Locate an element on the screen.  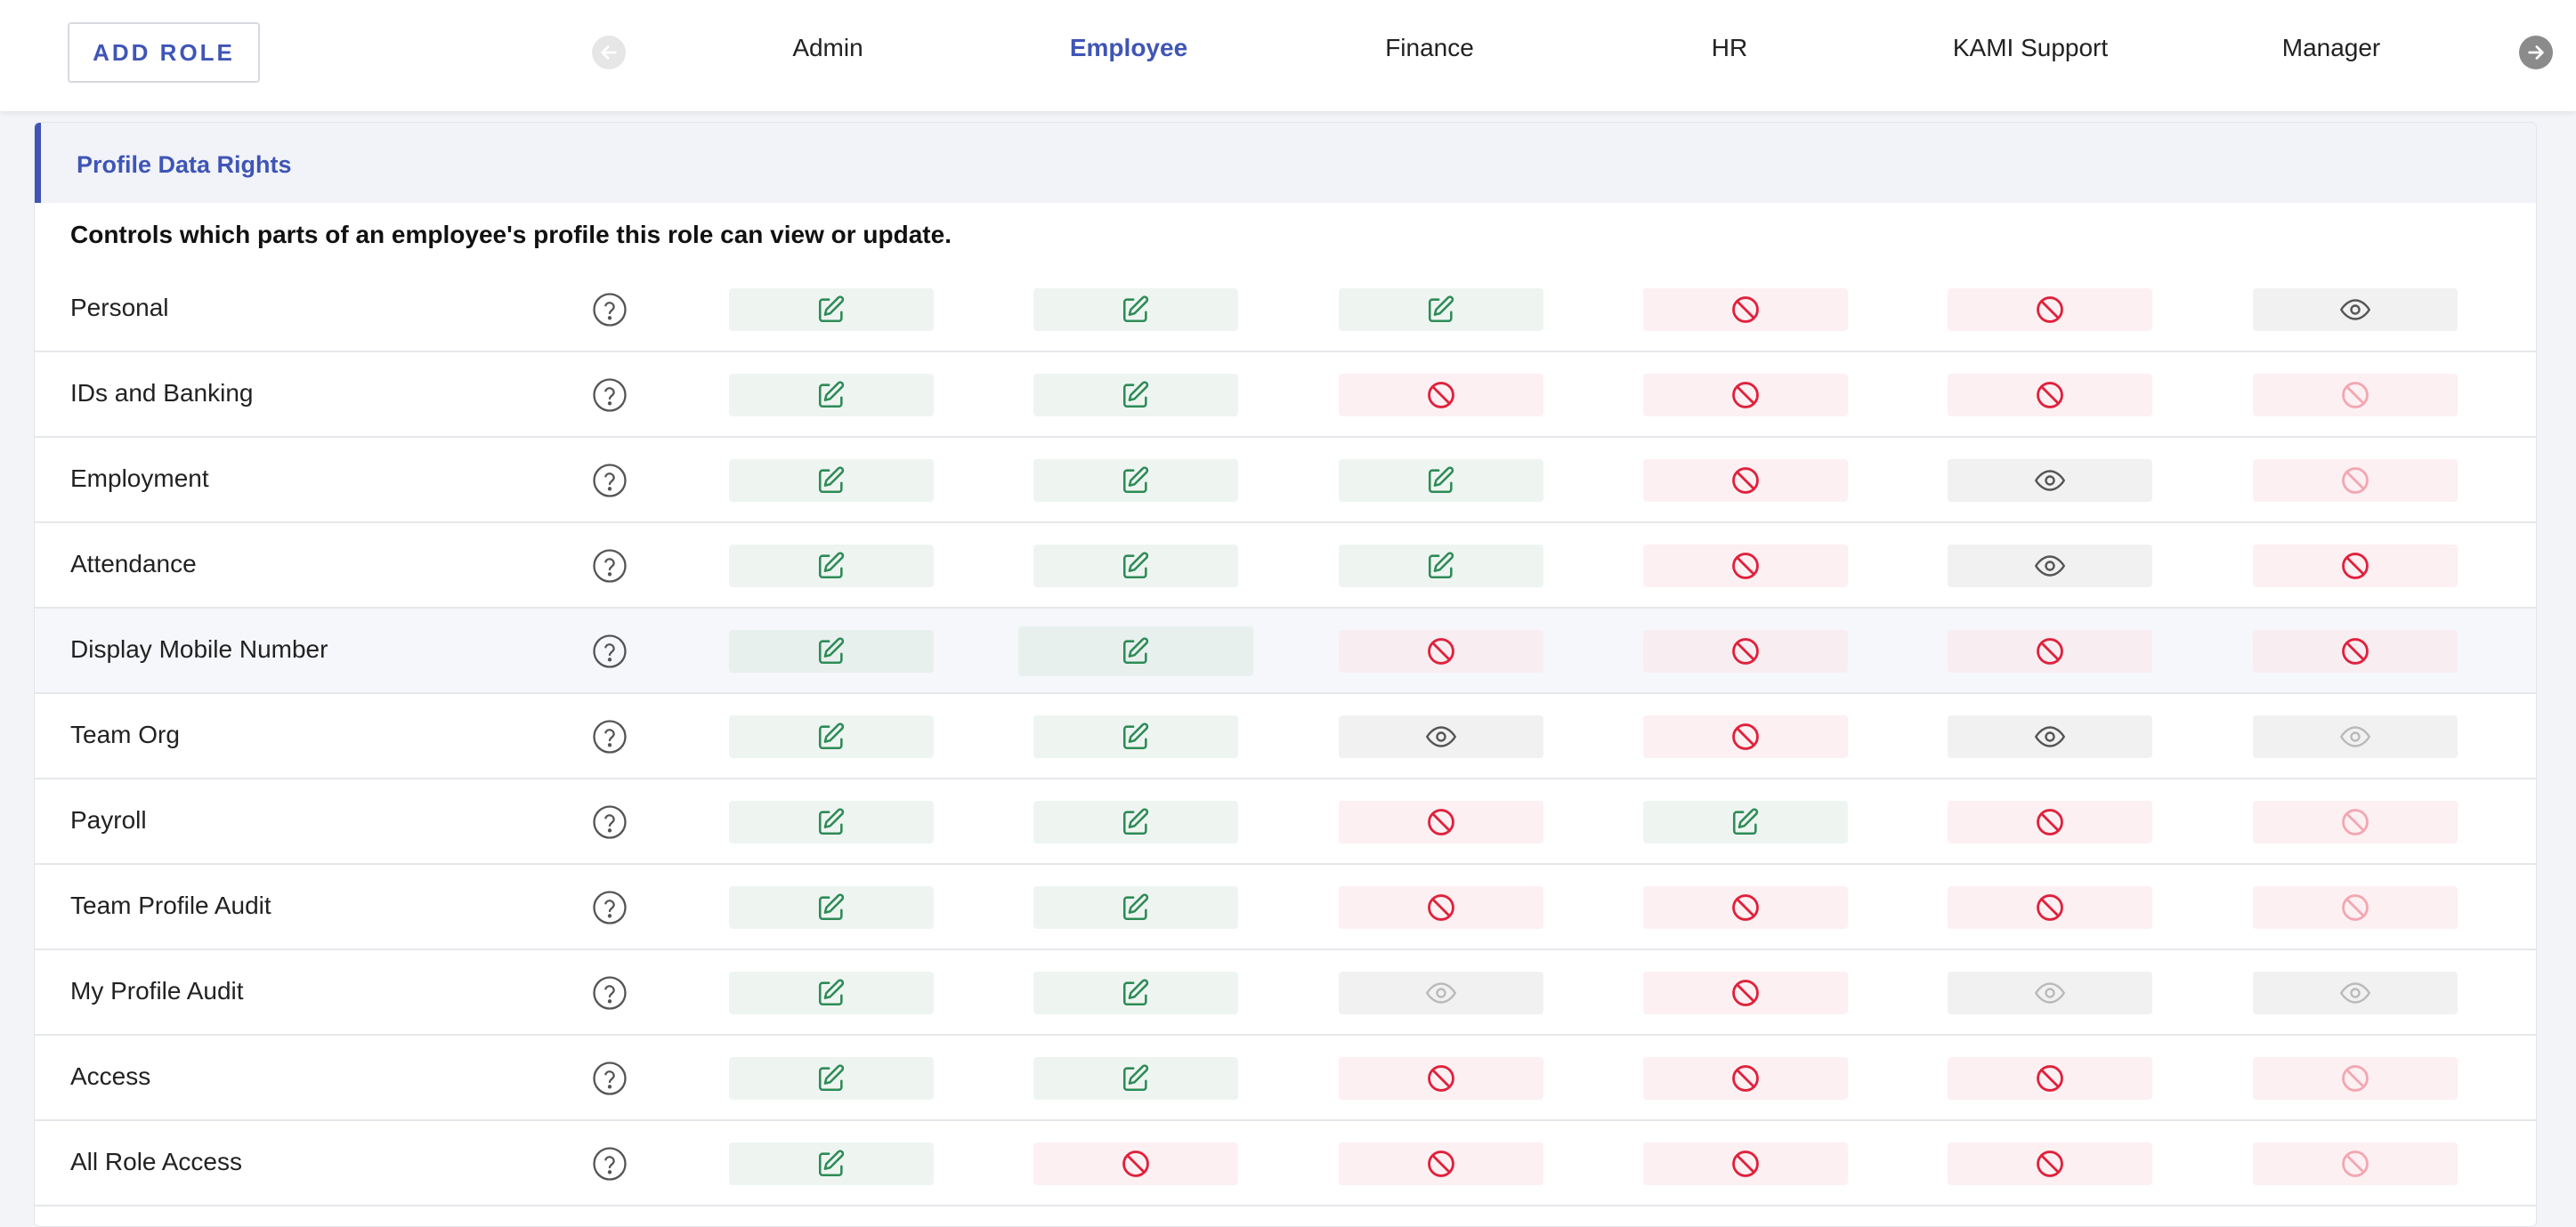
row-label: Payroll is located at coordinates (109, 820).